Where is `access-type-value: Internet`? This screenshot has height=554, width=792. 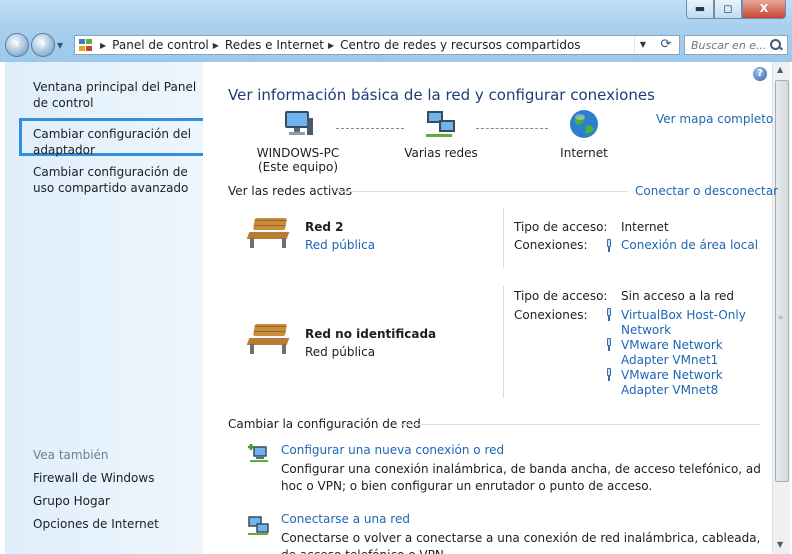
access-type-value: Internet is located at coordinates (645, 227).